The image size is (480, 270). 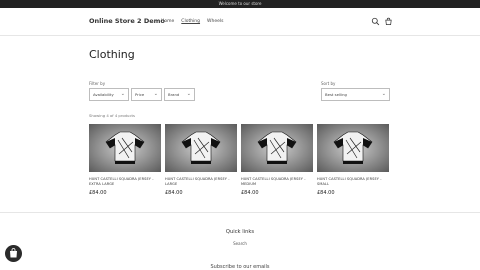 I want to click on filter-brand-label: Brand, so click(x=174, y=94).